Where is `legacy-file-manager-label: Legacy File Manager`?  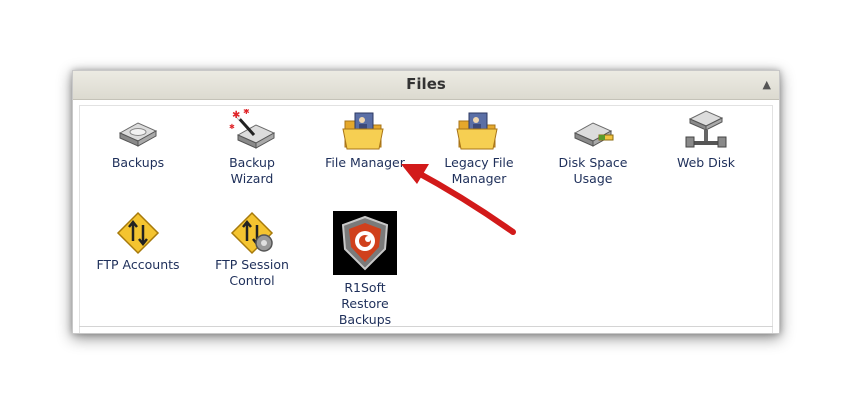 legacy-file-manager-label: Legacy File Manager is located at coordinates (479, 170).